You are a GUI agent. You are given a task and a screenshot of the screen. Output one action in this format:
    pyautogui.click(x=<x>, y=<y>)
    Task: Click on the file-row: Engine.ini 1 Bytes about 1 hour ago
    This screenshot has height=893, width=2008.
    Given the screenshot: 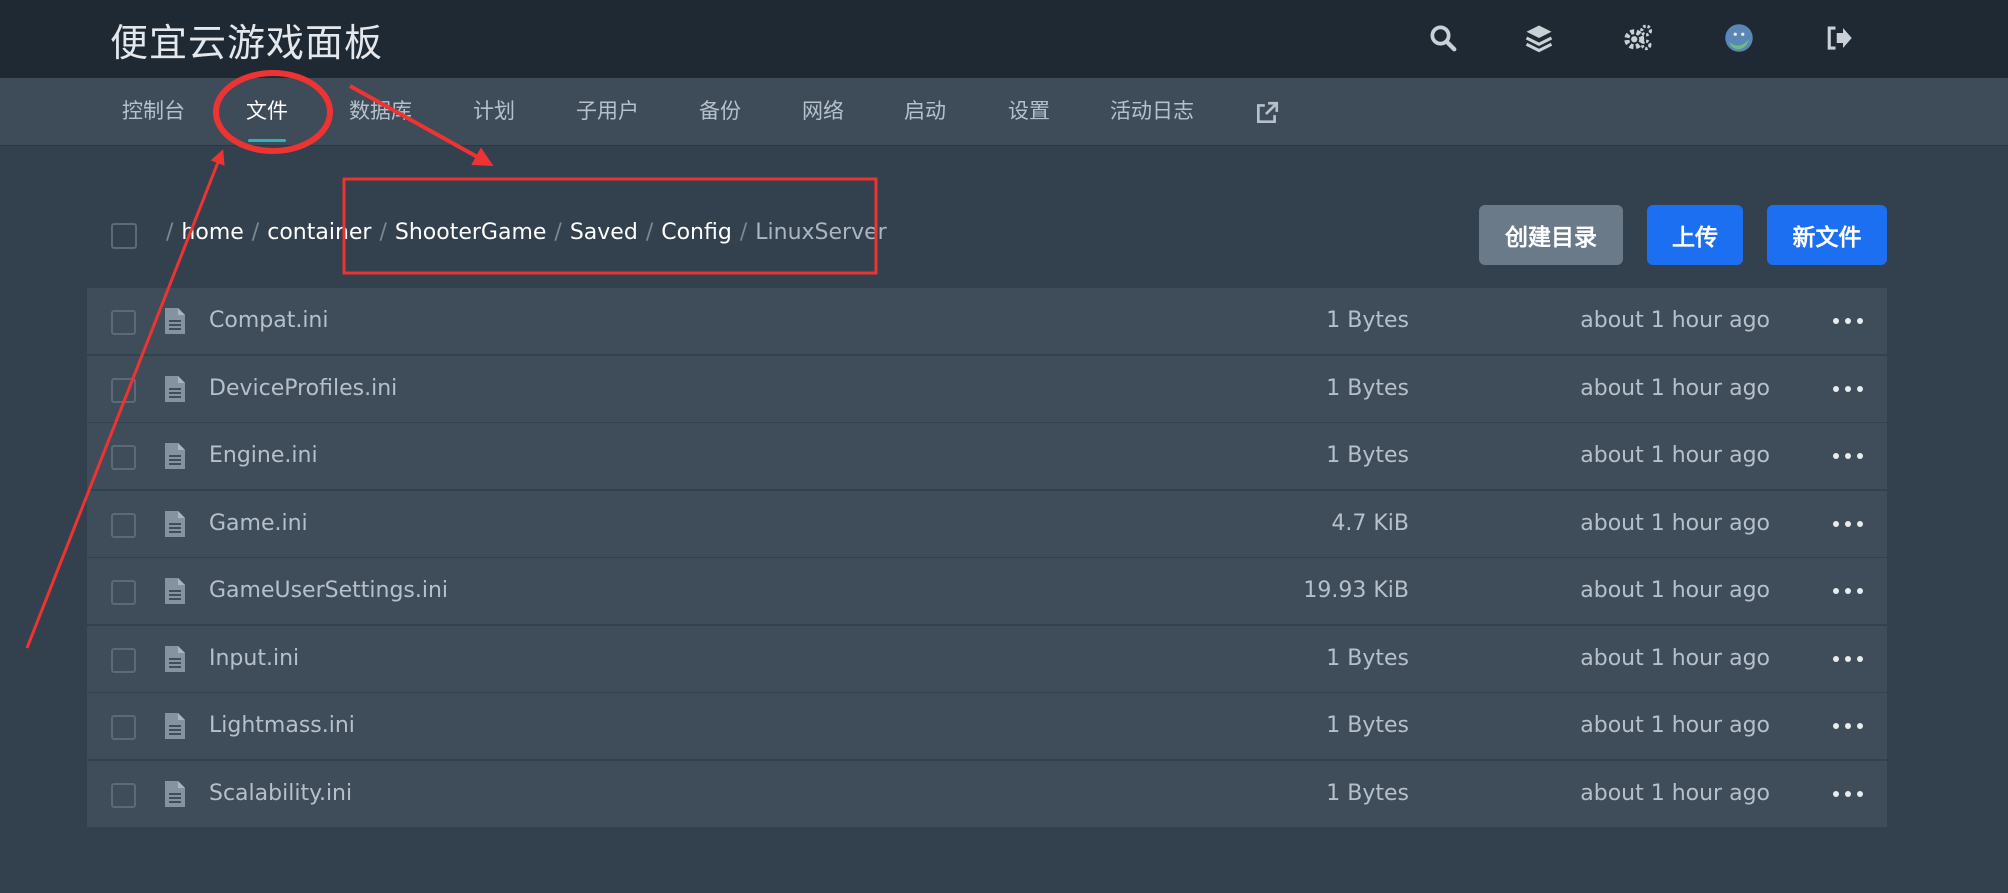 What is the action you would take?
    pyautogui.click(x=987, y=456)
    